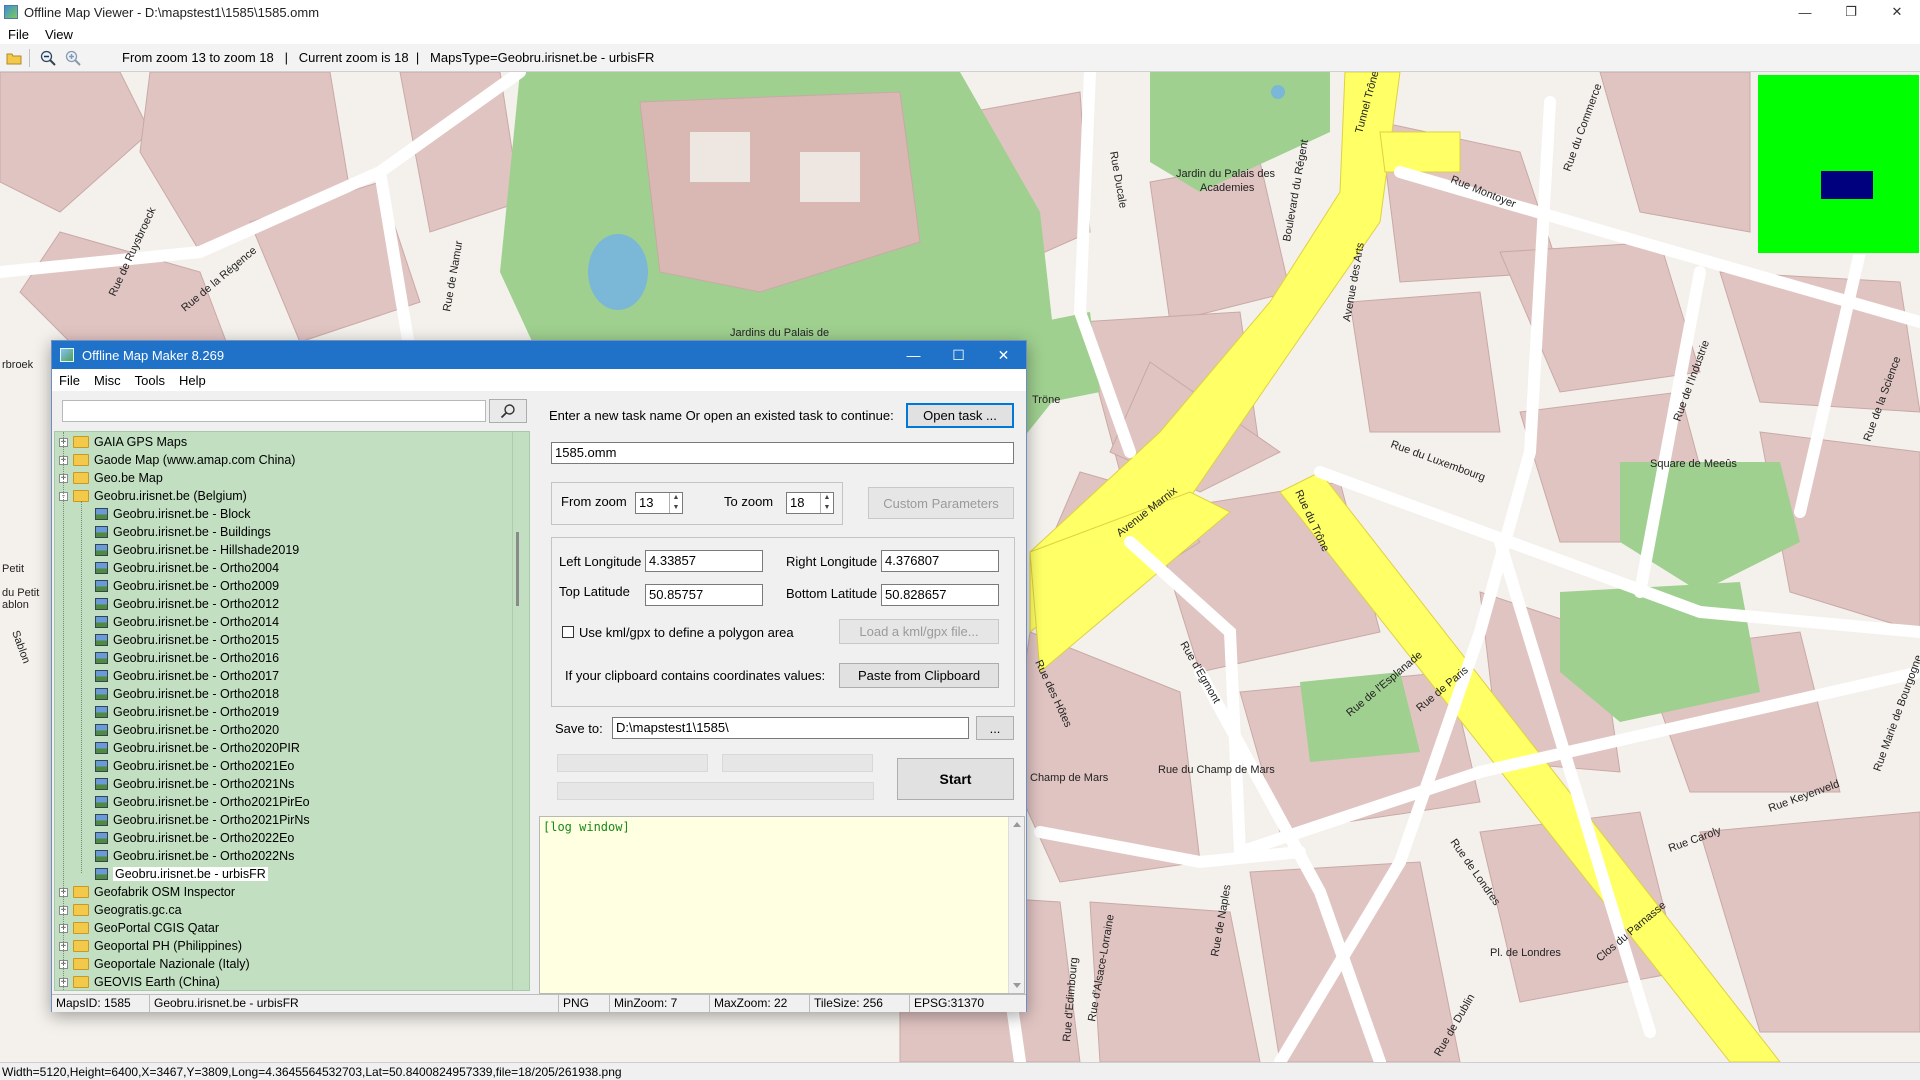 The image size is (1920, 1080). What do you see at coordinates (782, 453) in the screenshot?
I see `task-name-input: 1585.omm` at bounding box center [782, 453].